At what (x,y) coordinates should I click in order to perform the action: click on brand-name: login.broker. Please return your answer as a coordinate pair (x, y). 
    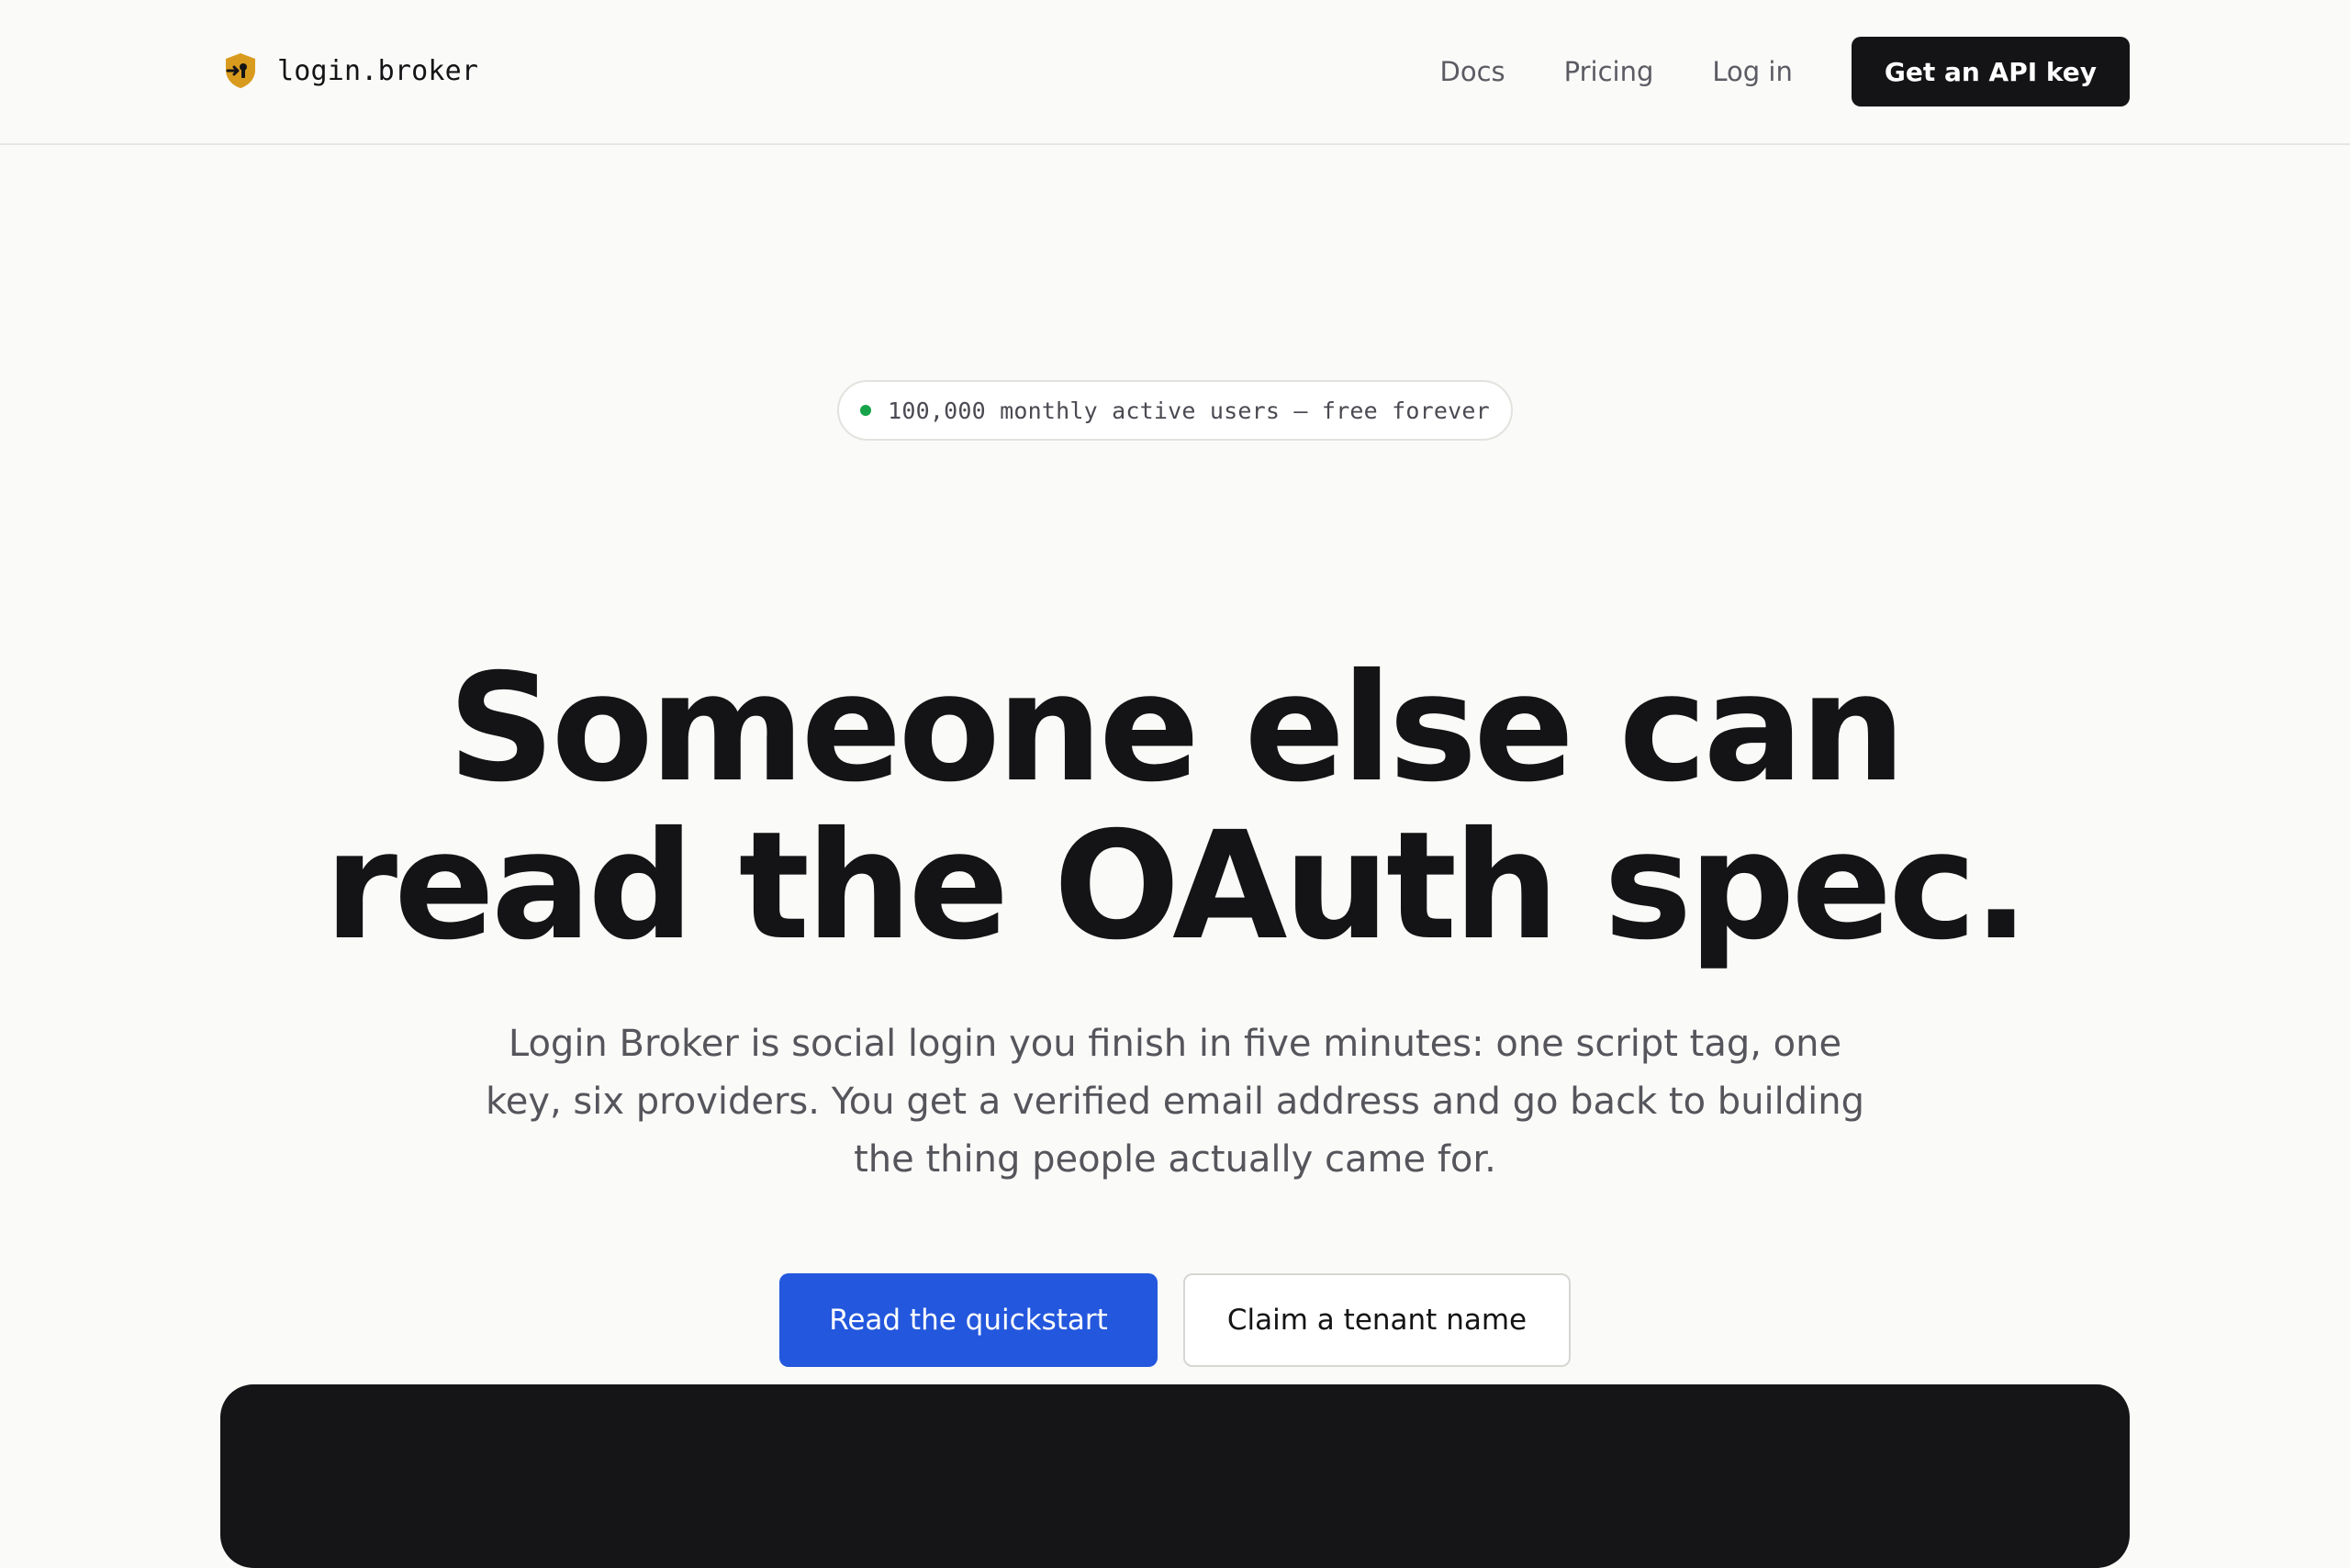
    Looking at the image, I should click on (378, 70).